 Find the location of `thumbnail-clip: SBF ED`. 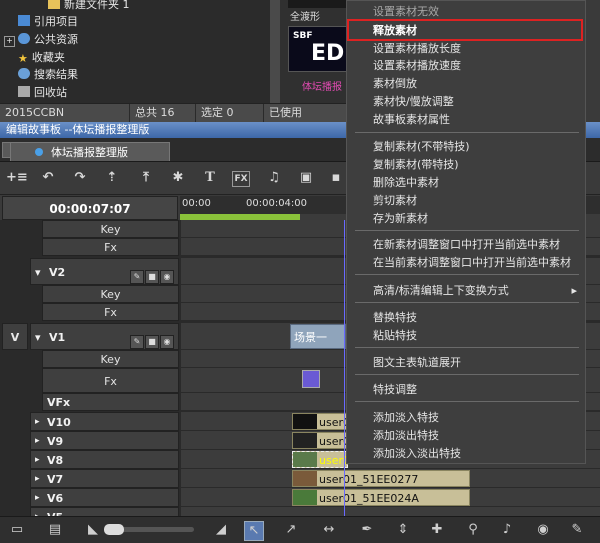

thumbnail-clip: SBF ED is located at coordinates (318, 49).